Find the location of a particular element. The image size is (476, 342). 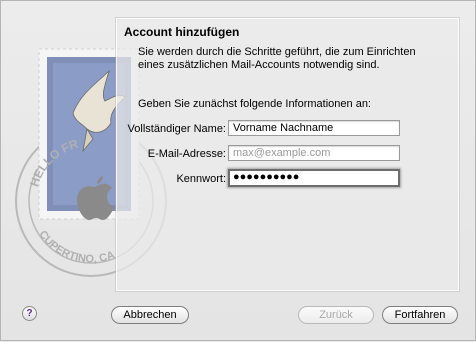

cancel-button: Abbrechen is located at coordinates (150, 315).